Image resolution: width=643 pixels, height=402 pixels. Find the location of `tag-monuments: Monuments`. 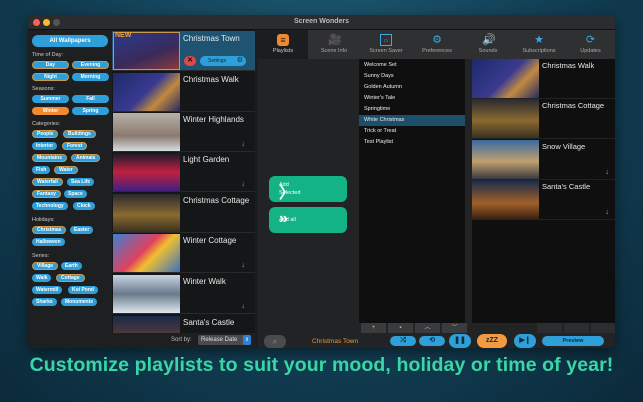

tag-monuments: Monuments is located at coordinates (79, 302).